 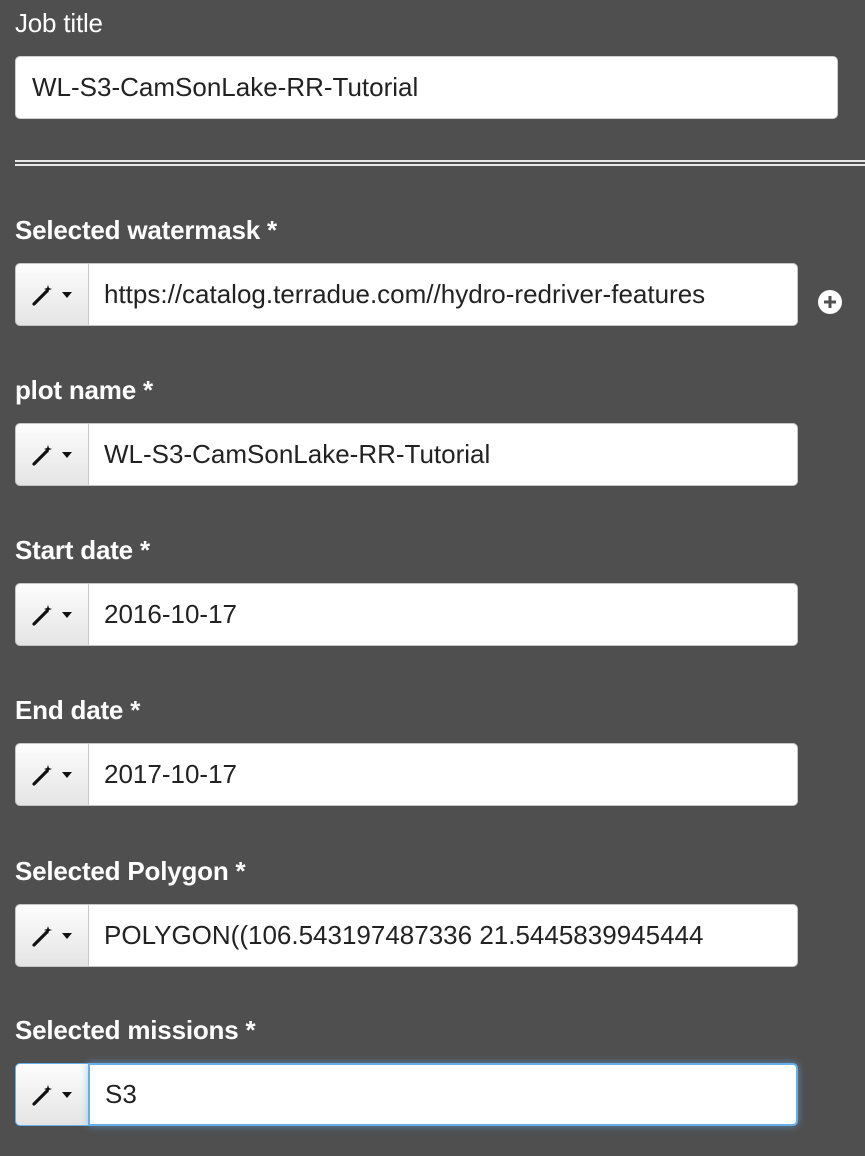 I want to click on polygon-field, so click(x=406, y=935).